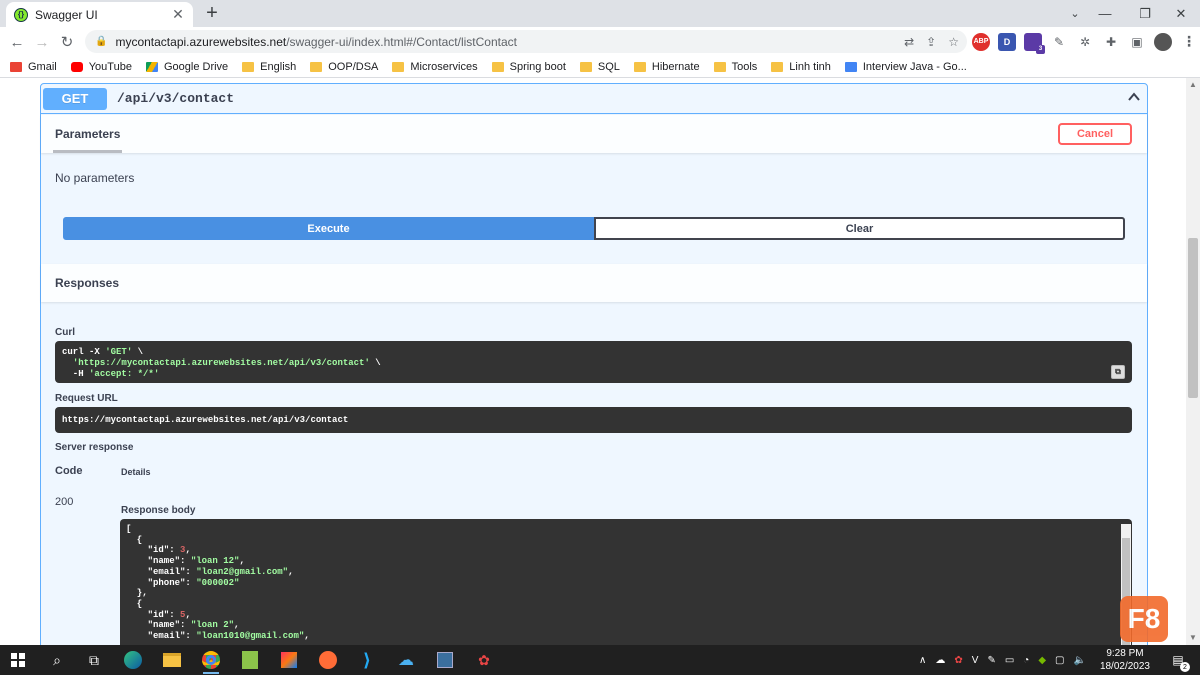  Describe the element at coordinates (981, 41) in the screenshot. I see `adblock-icon: ABP` at that location.